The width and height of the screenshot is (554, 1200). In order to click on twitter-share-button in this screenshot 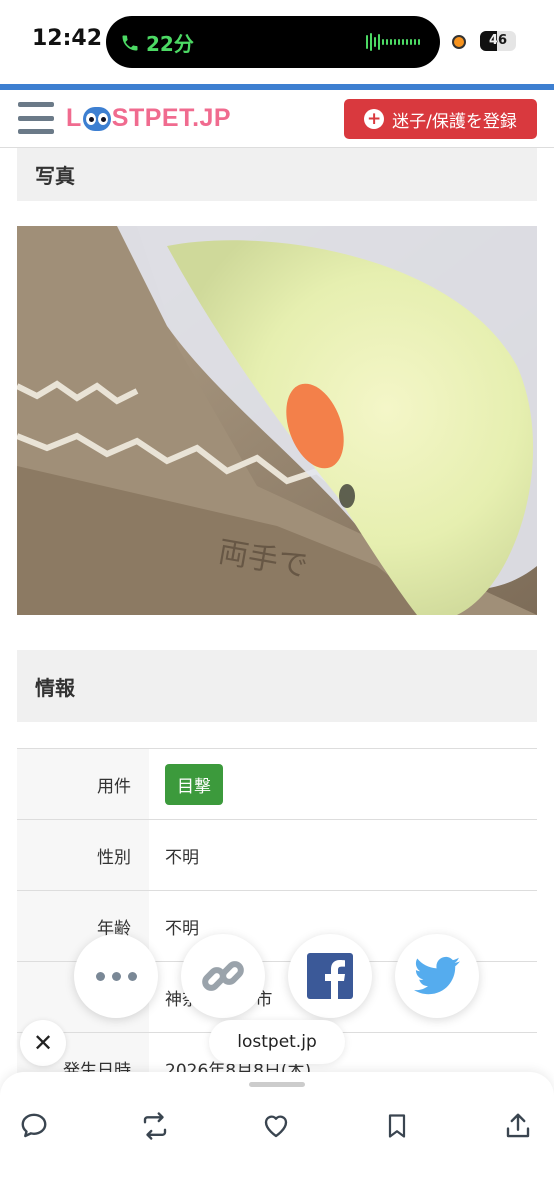, I will do `click(437, 976)`.